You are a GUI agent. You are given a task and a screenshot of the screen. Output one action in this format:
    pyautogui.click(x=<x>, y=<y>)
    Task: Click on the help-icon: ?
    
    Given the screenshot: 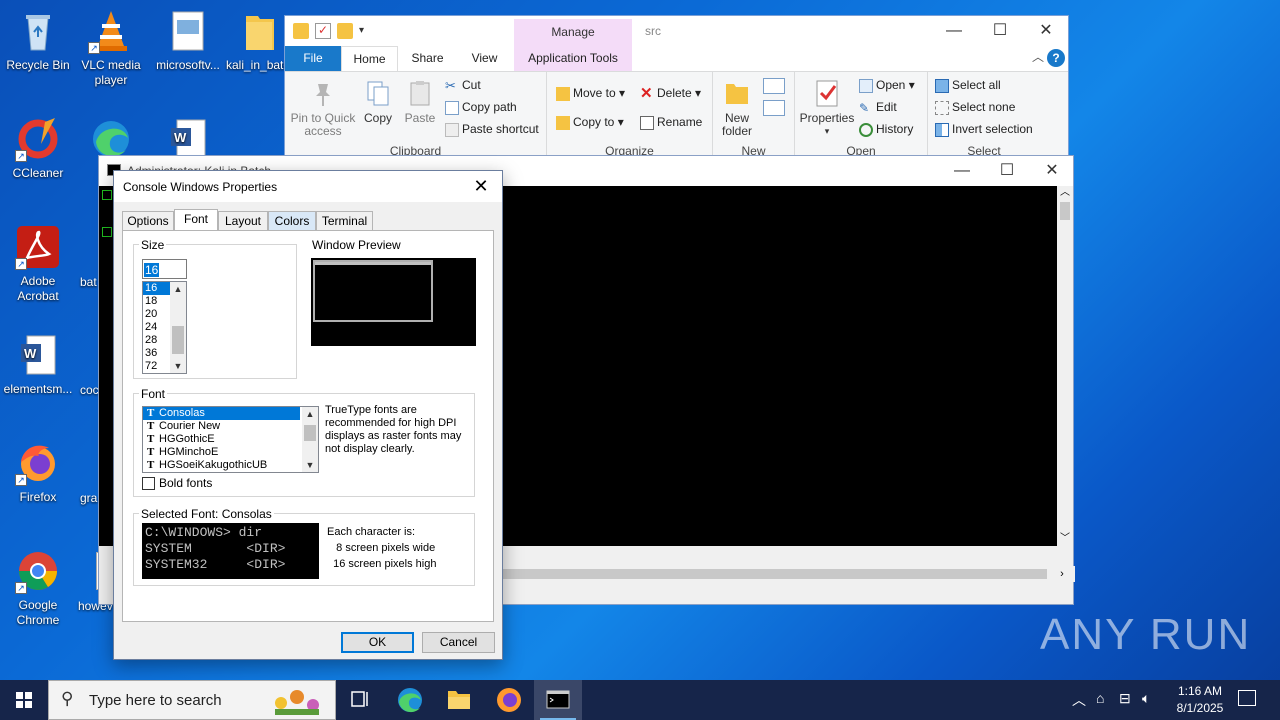 What is the action you would take?
    pyautogui.click(x=1056, y=58)
    